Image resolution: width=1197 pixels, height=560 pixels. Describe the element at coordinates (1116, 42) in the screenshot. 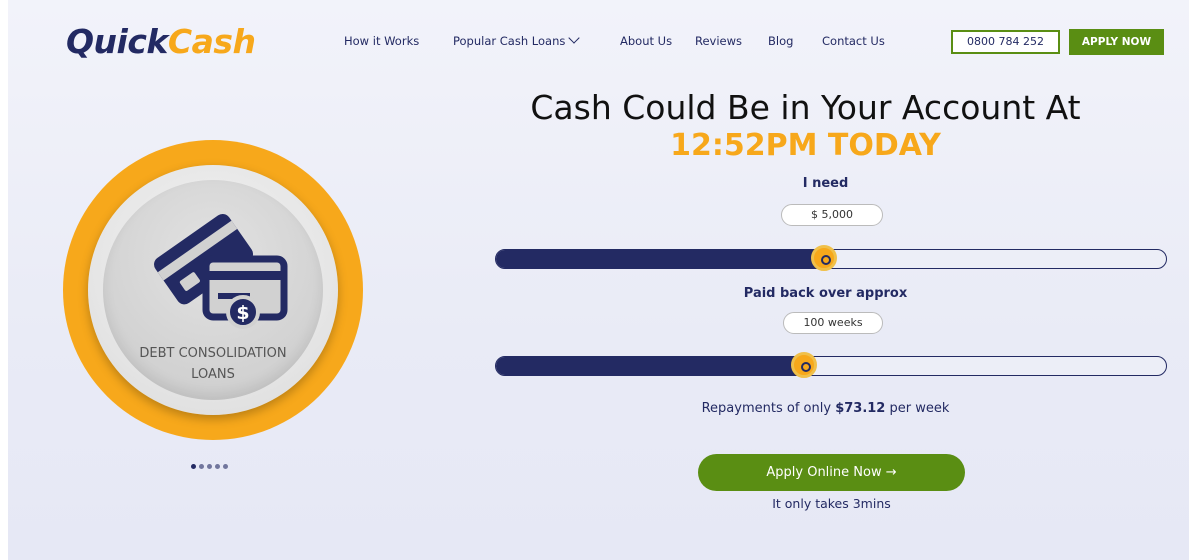

I see `apply-now-button: APPLY NOW` at that location.